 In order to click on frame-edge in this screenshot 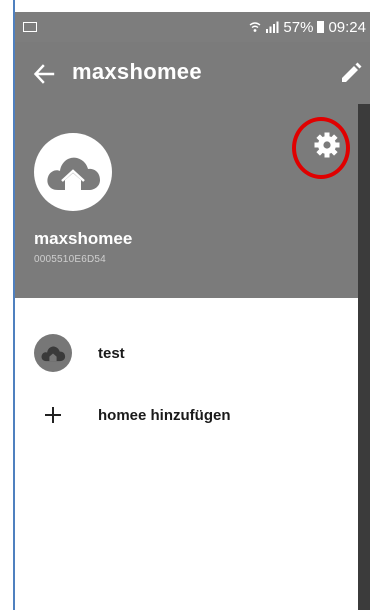, I will do `click(7, 305)`.